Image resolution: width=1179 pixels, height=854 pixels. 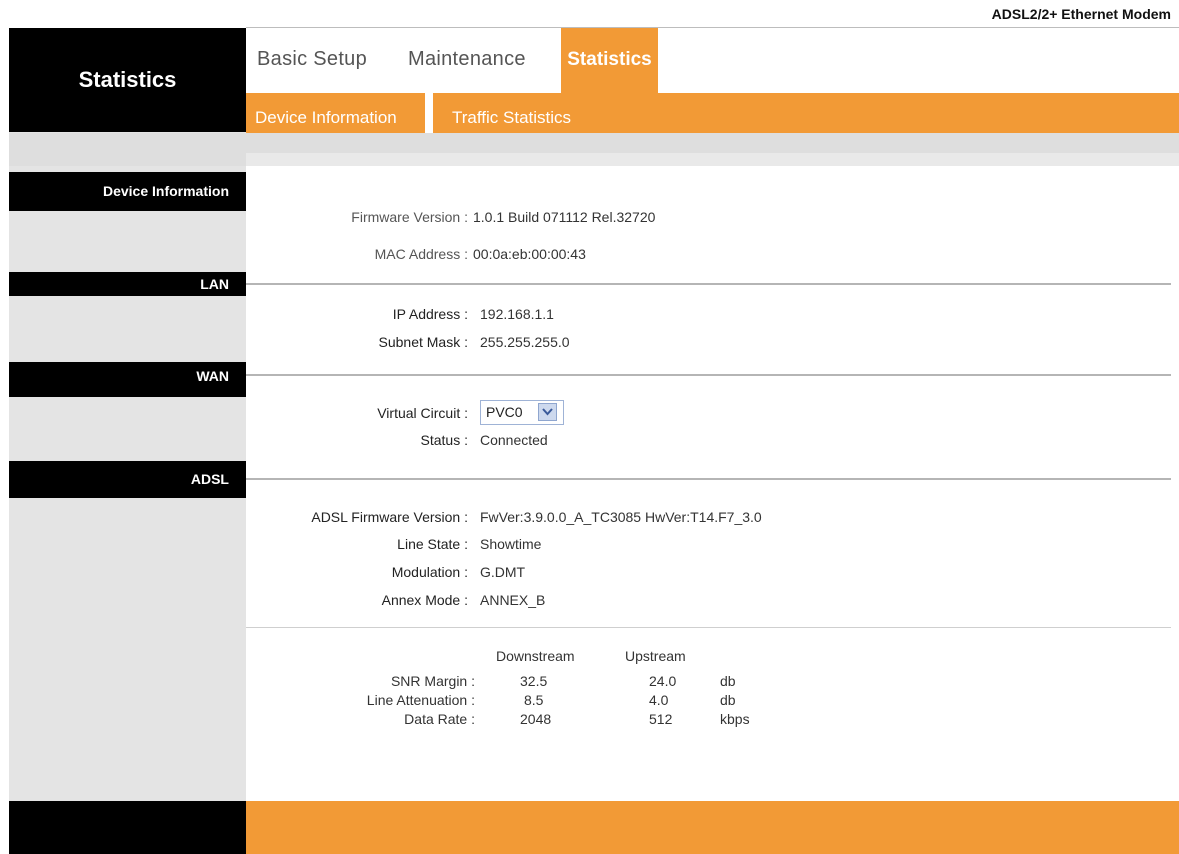 I want to click on snr-margin-unit: db, so click(x=728, y=681).